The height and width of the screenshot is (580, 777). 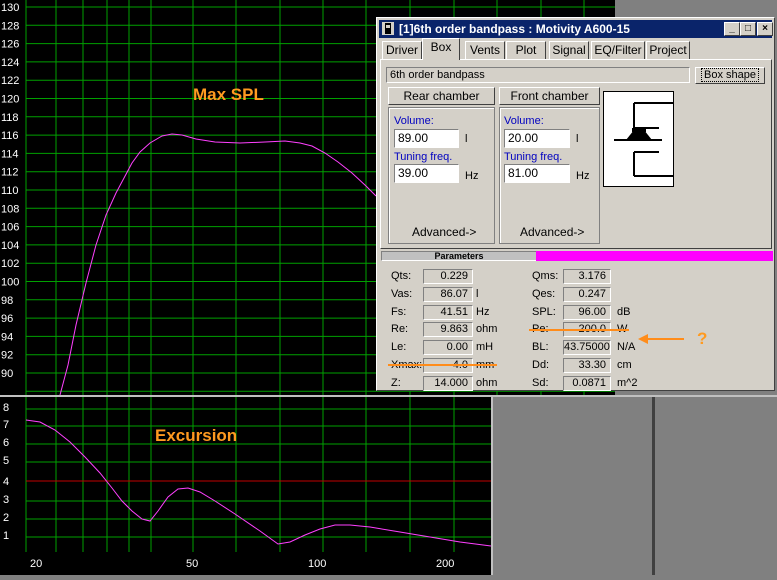 I want to click on pe-highlight, so click(x=579, y=330).